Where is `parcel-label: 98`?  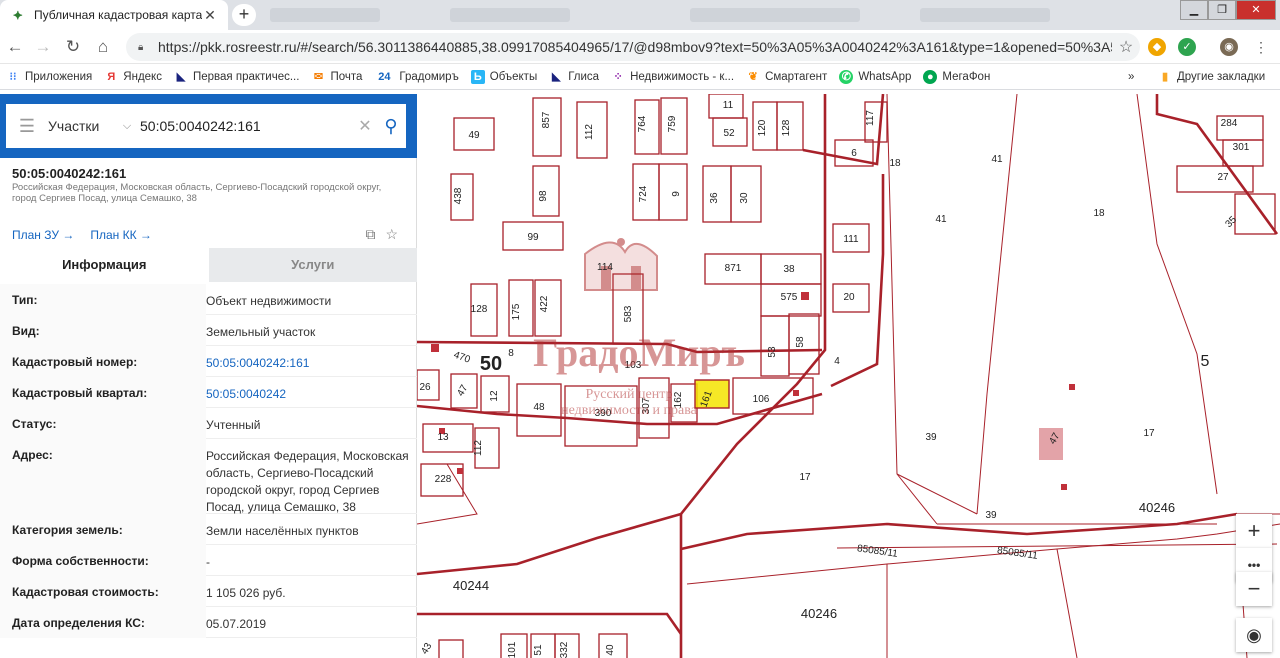
parcel-label: 98 is located at coordinates (543, 196).